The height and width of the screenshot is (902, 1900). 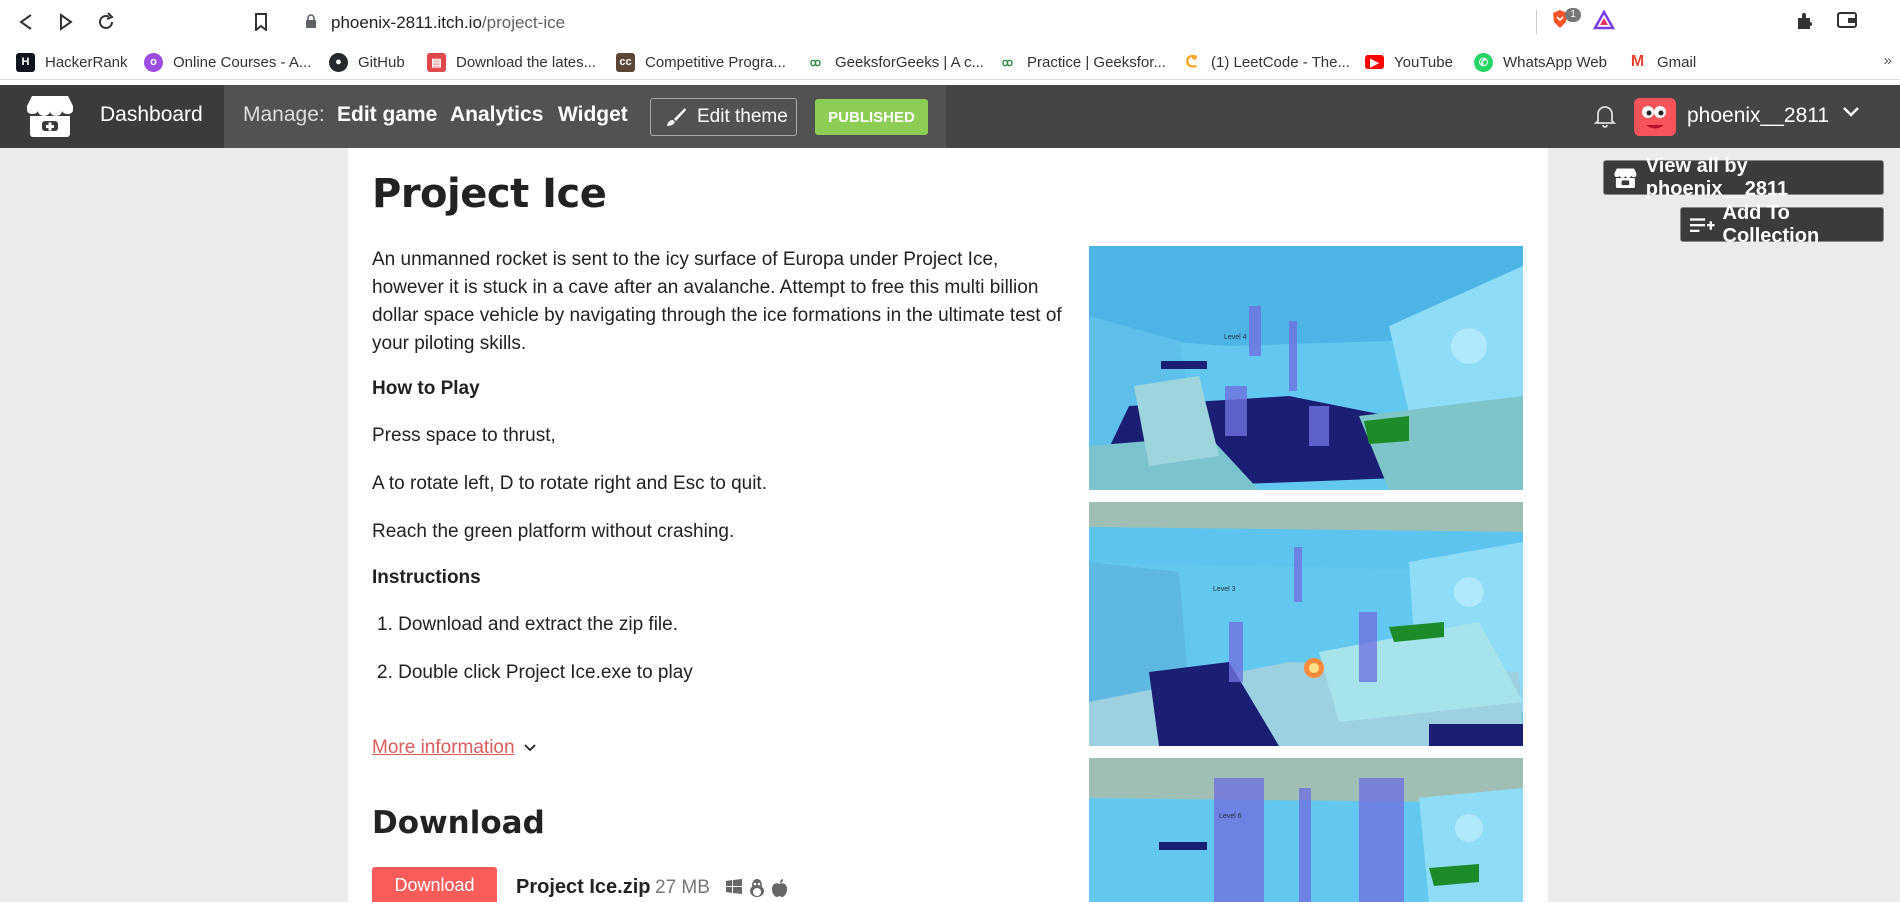 I want to click on notifications-bell-icon, so click(x=1605, y=116).